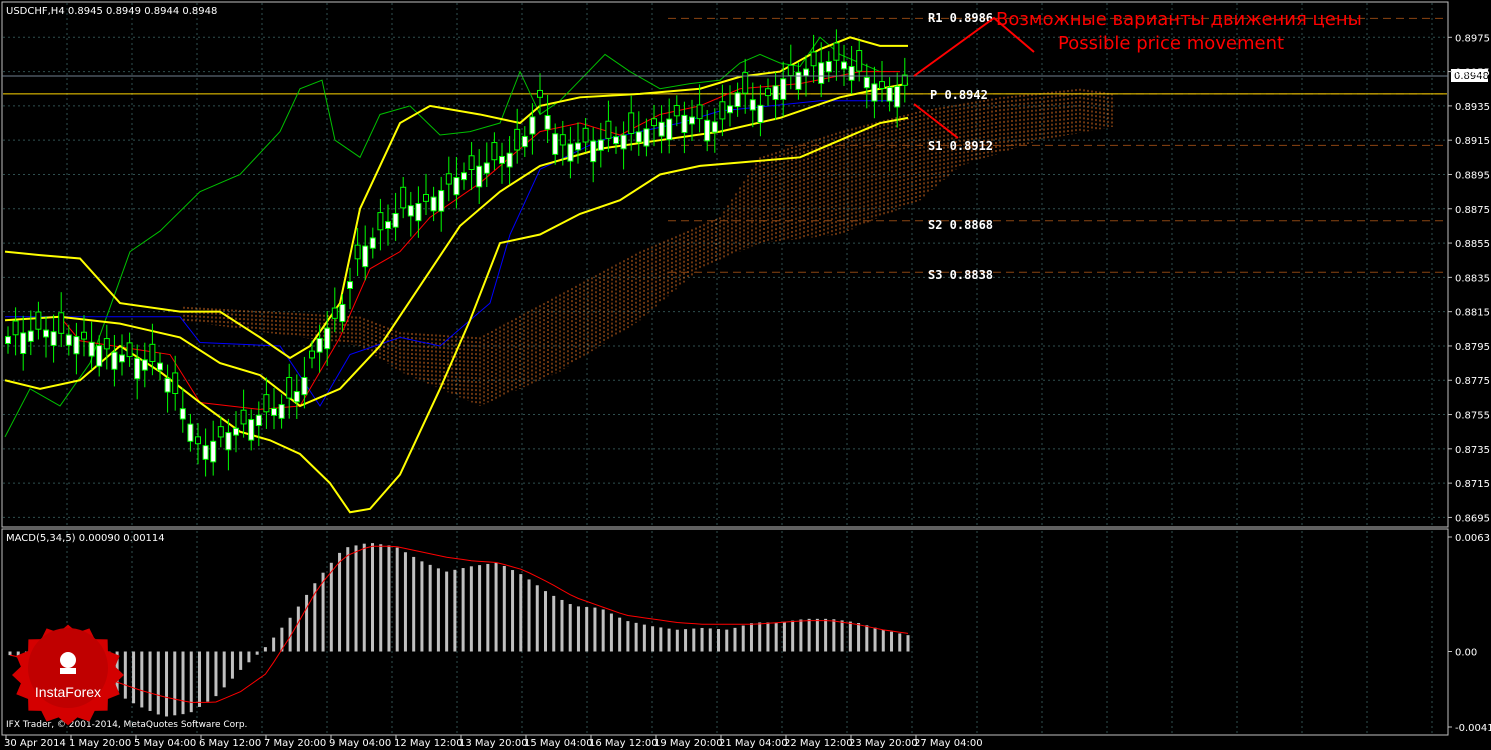 This screenshot has height=750, width=1491. Describe the element at coordinates (1472, 518) in the screenshot. I see `price-tick-label: 0.8695` at that location.